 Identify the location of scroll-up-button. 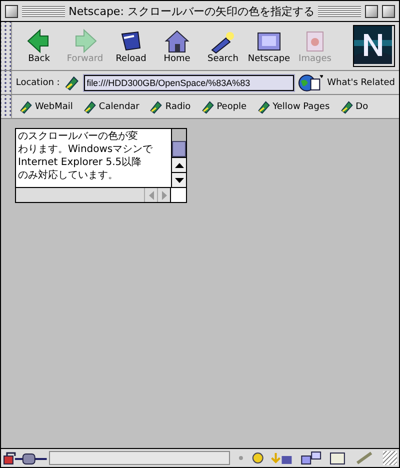
(179, 164).